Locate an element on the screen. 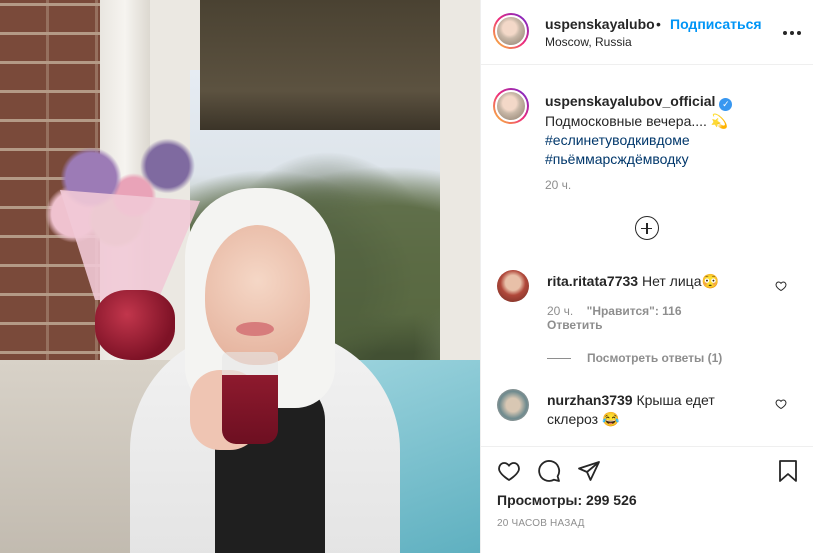  caption-time: 20 ч. is located at coordinates (558, 185).